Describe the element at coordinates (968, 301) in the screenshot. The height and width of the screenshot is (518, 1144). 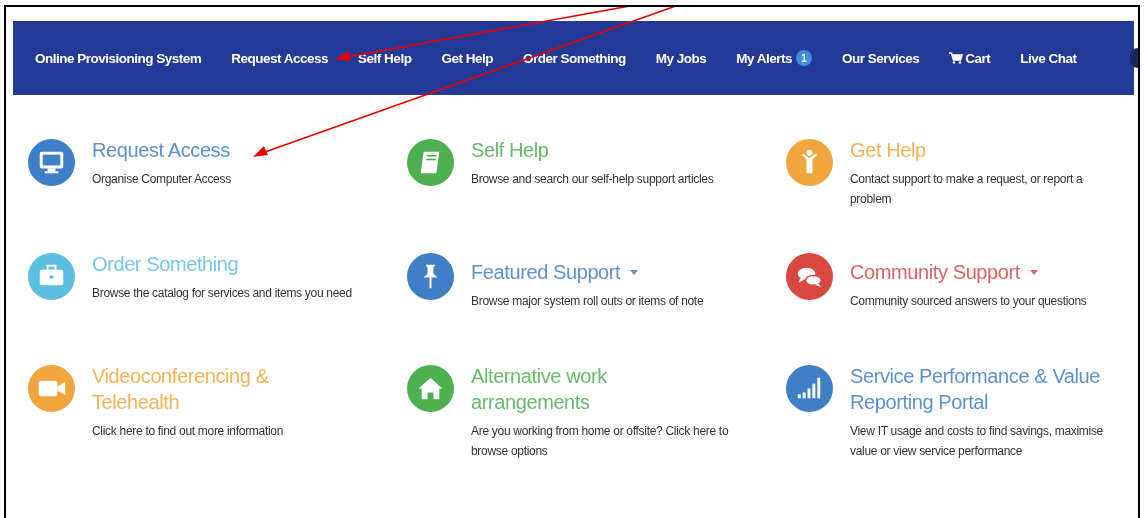
I see `card-description: Community sourced answers to your questions` at that location.